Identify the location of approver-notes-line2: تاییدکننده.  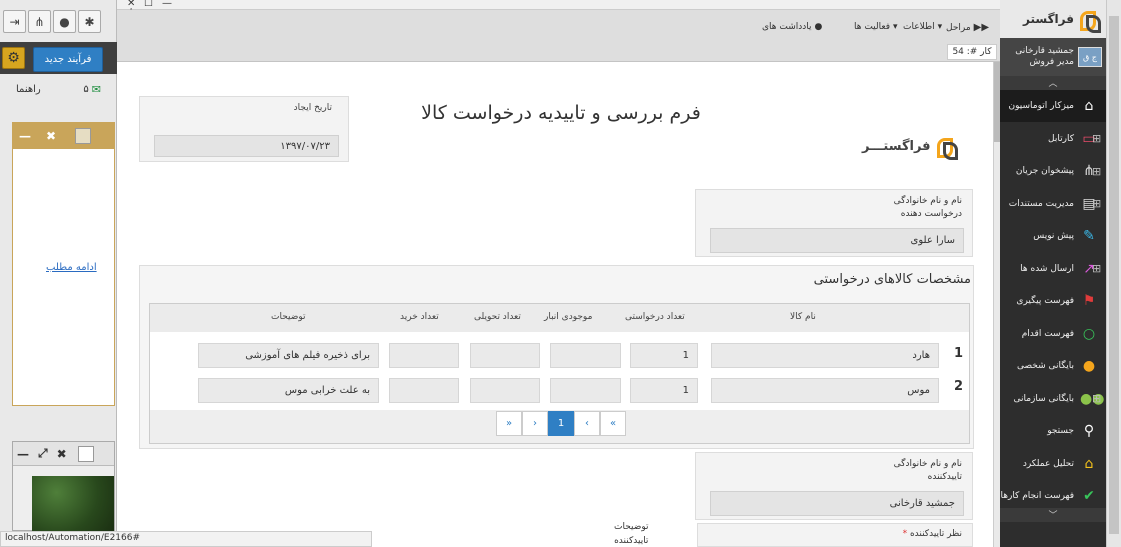
(631, 541).